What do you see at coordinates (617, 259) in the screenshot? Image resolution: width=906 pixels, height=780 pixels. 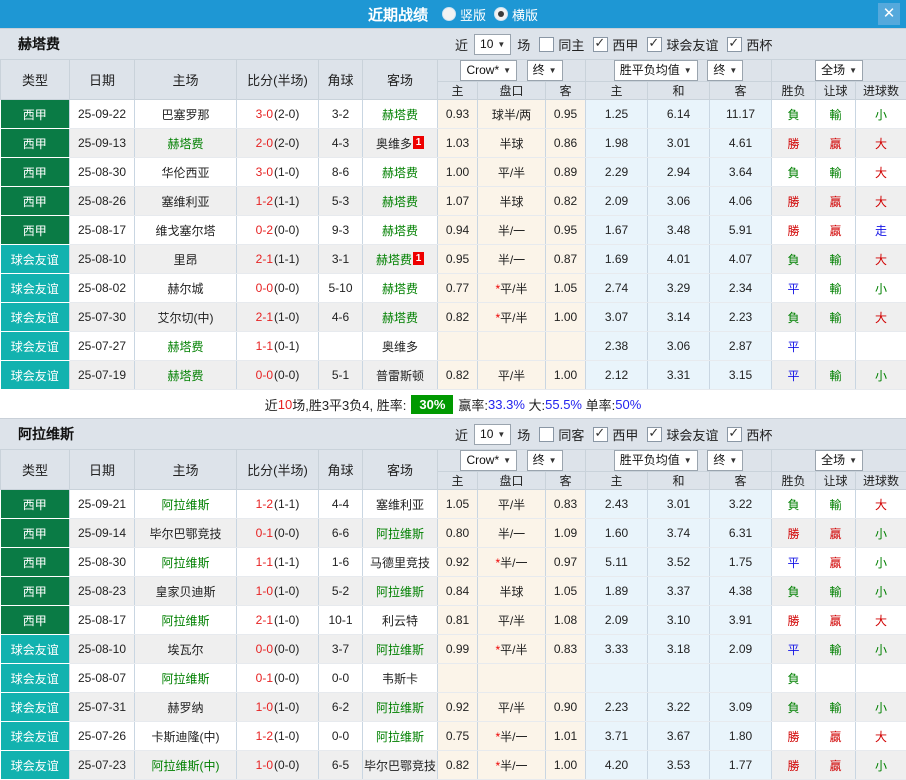 I see `eu-home-odds-cell: 1.69` at bounding box center [617, 259].